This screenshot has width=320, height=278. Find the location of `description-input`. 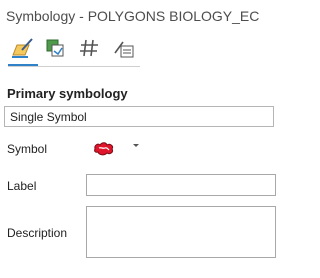

description-input is located at coordinates (181, 232).